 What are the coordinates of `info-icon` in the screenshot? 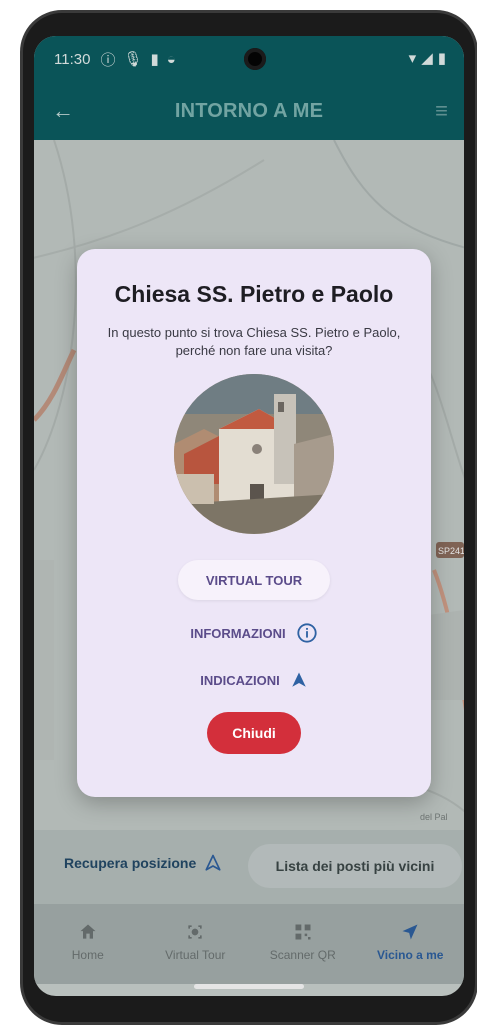 It's located at (307, 633).